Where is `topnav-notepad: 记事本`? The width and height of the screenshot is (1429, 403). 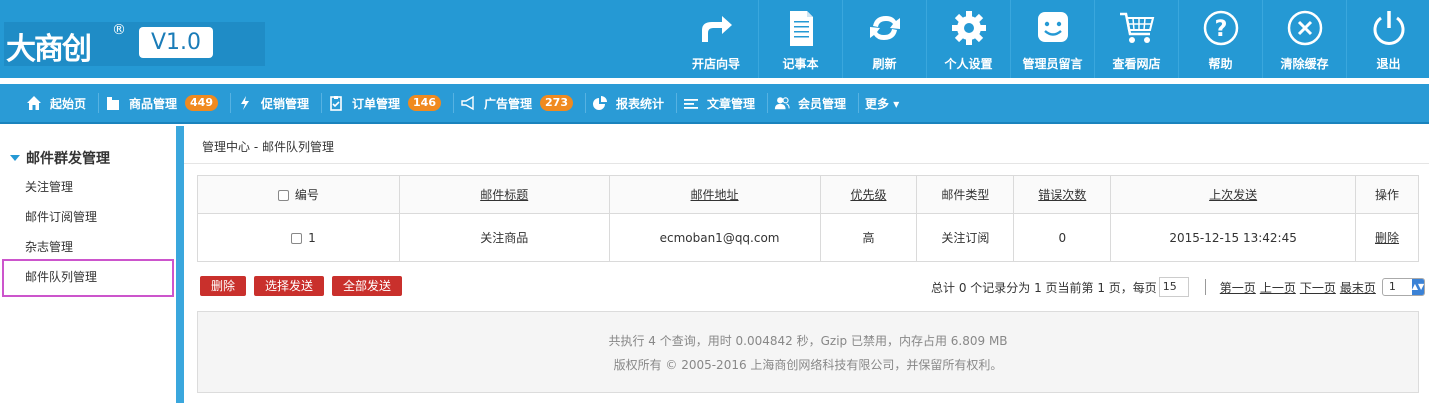 topnav-notepad: 记事本 is located at coordinates (800, 39).